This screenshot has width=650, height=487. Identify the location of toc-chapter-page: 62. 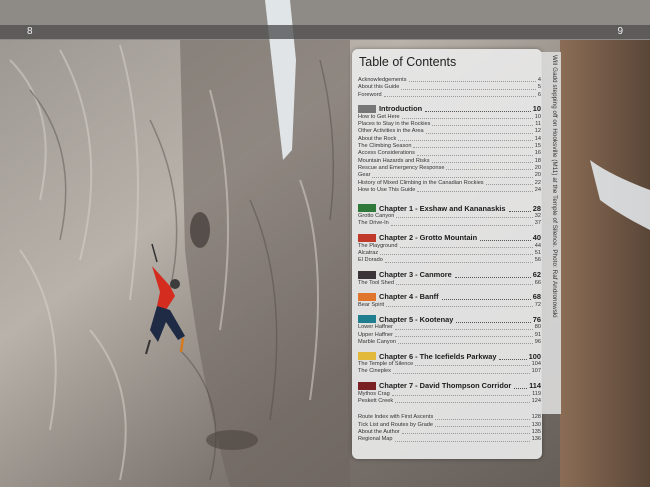
(536, 275).